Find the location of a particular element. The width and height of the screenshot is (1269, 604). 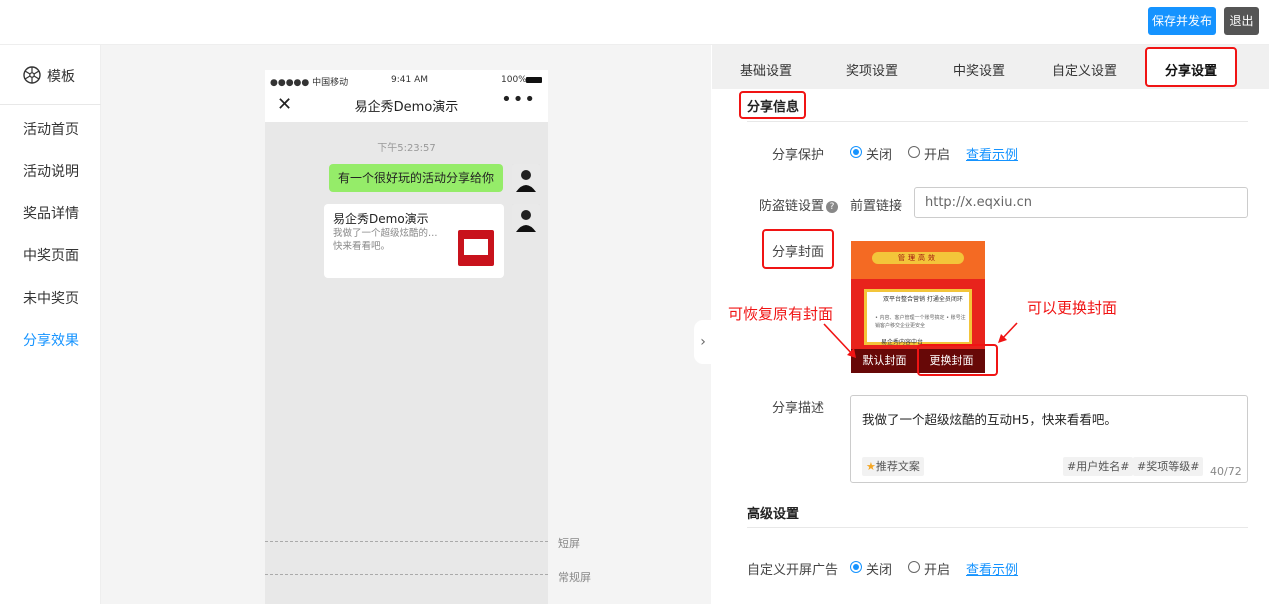

sidebar-item-description: 活动说明 is located at coordinates (51, 171).